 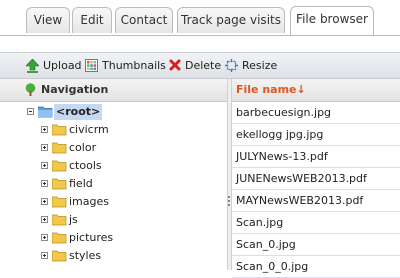 What do you see at coordinates (89, 129) in the screenshot?
I see `folder-label: civicrm` at bounding box center [89, 129].